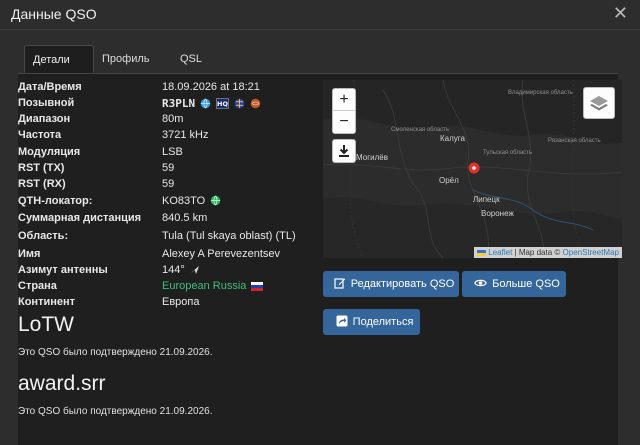 The height and width of the screenshot is (445, 640). What do you see at coordinates (47, 302) in the screenshot?
I see `continent-label: Континент` at bounding box center [47, 302].